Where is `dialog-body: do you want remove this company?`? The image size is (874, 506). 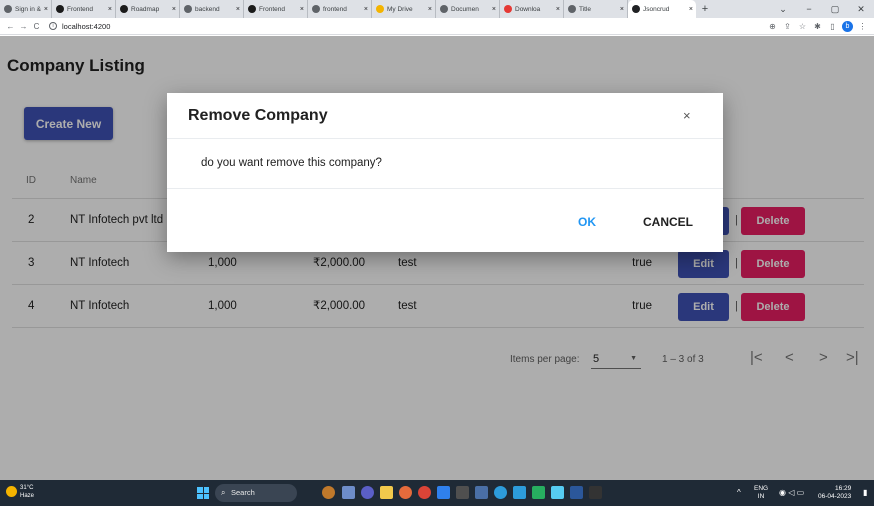
dialog-body: do you want remove this company? is located at coordinates (445, 164).